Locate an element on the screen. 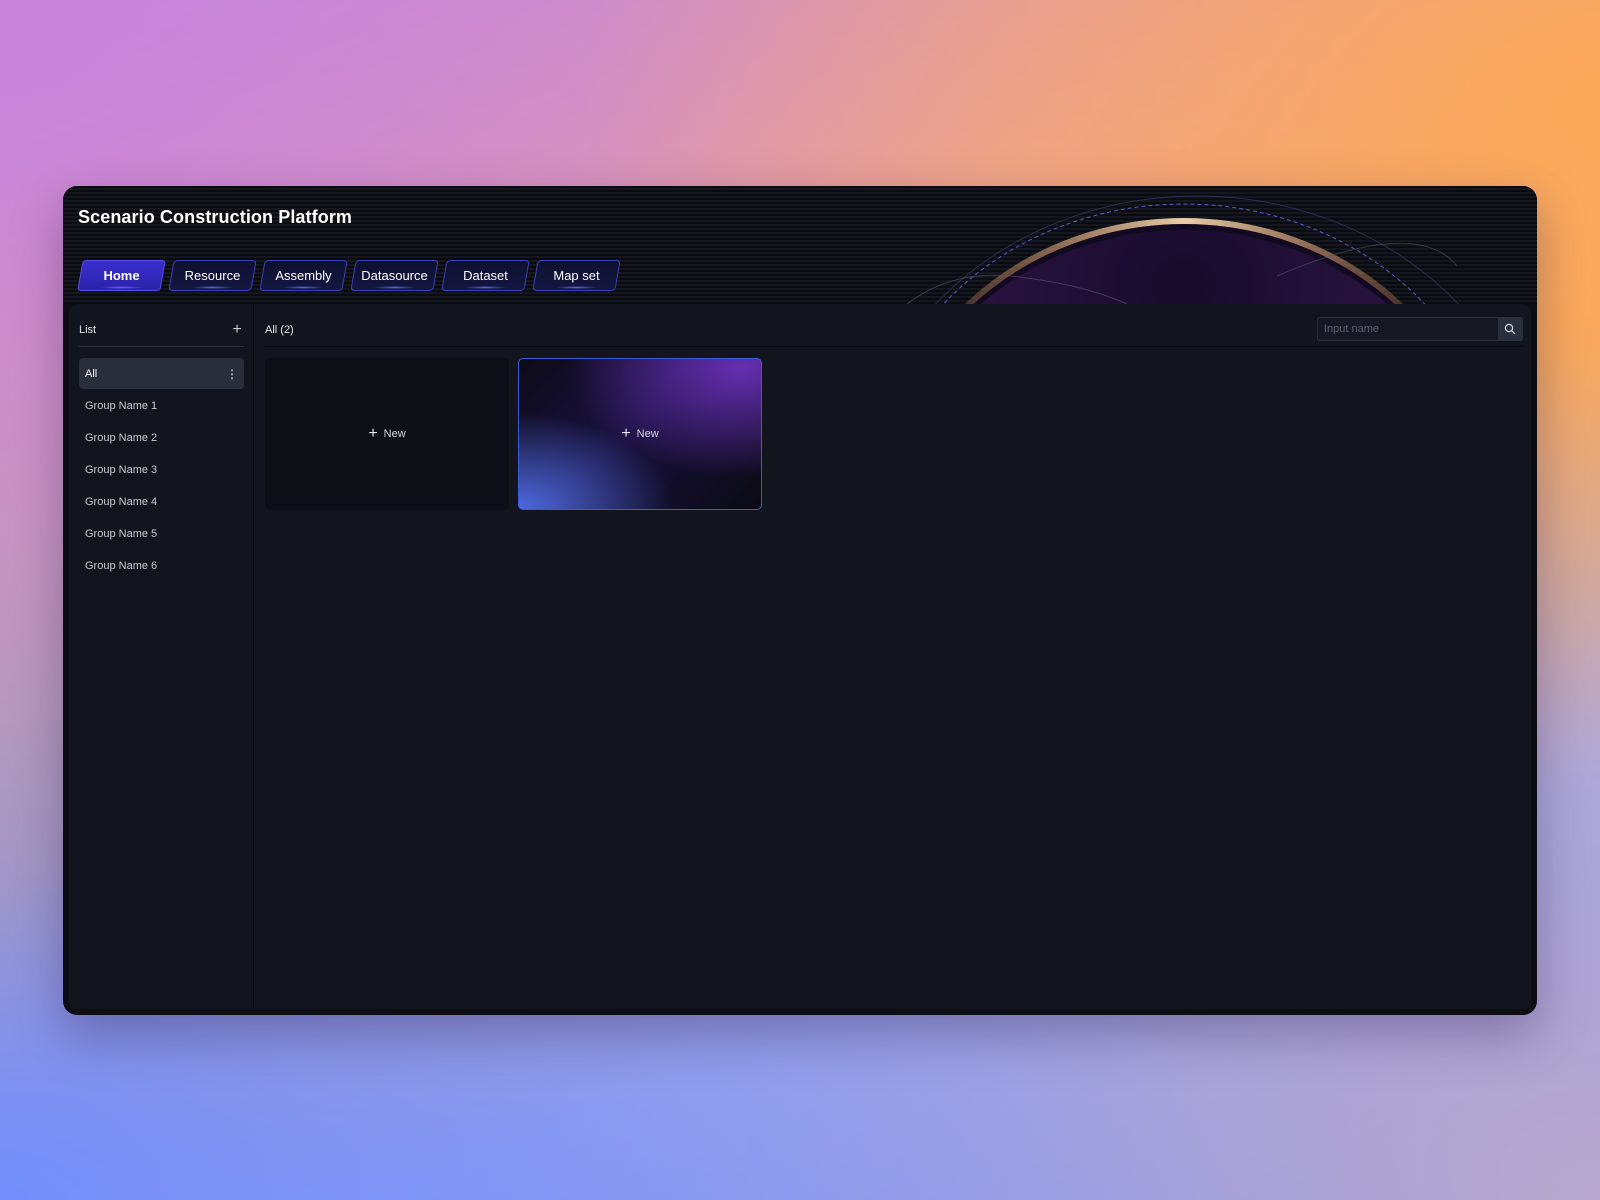  tab-assembly: Assembly is located at coordinates (303, 275).